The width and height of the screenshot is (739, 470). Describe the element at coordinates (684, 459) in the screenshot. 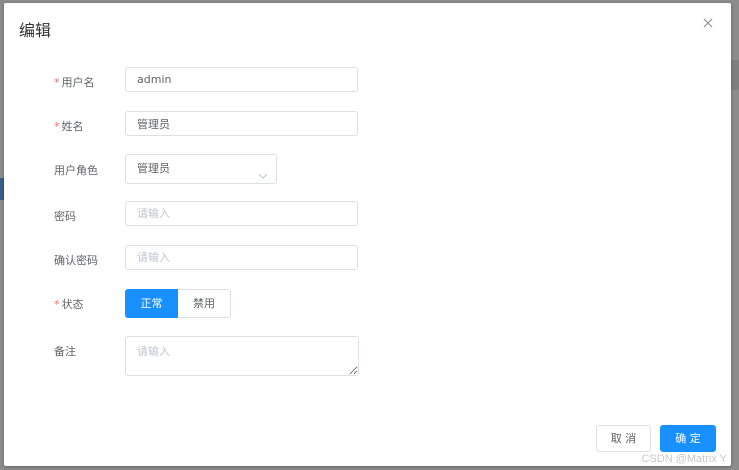

I see `watermark: CSDN @Matrix Y` at that location.